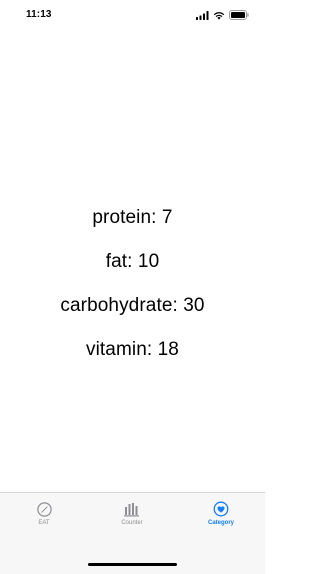 Image resolution: width=320 pixels, height=574 pixels. What do you see at coordinates (219, 15) in the screenshot?
I see `wifi-icon` at bounding box center [219, 15].